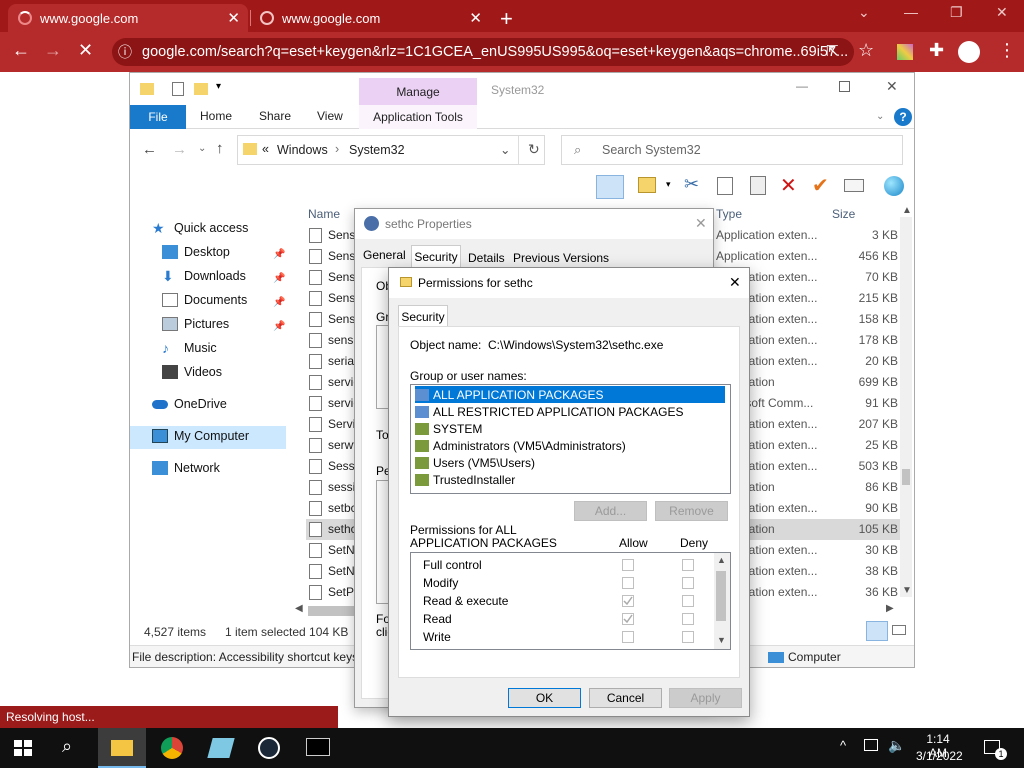  Describe the element at coordinates (939, 756) in the screenshot. I see `clock-date: 3/1/2022` at that location.